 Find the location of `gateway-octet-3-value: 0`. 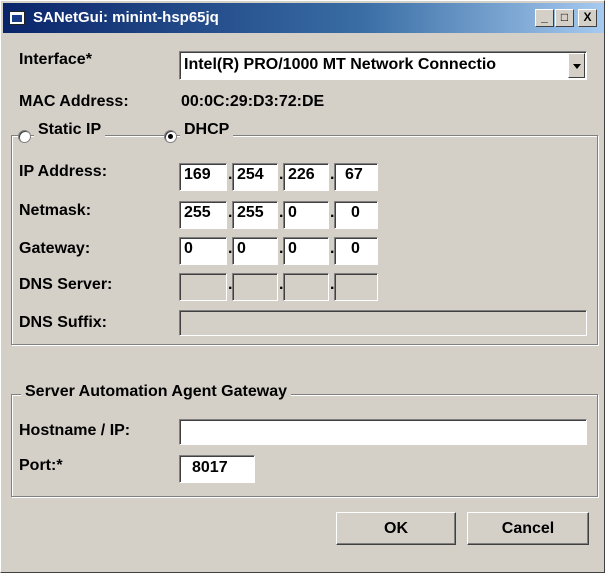

gateway-octet-3-value: 0 is located at coordinates (292, 248).